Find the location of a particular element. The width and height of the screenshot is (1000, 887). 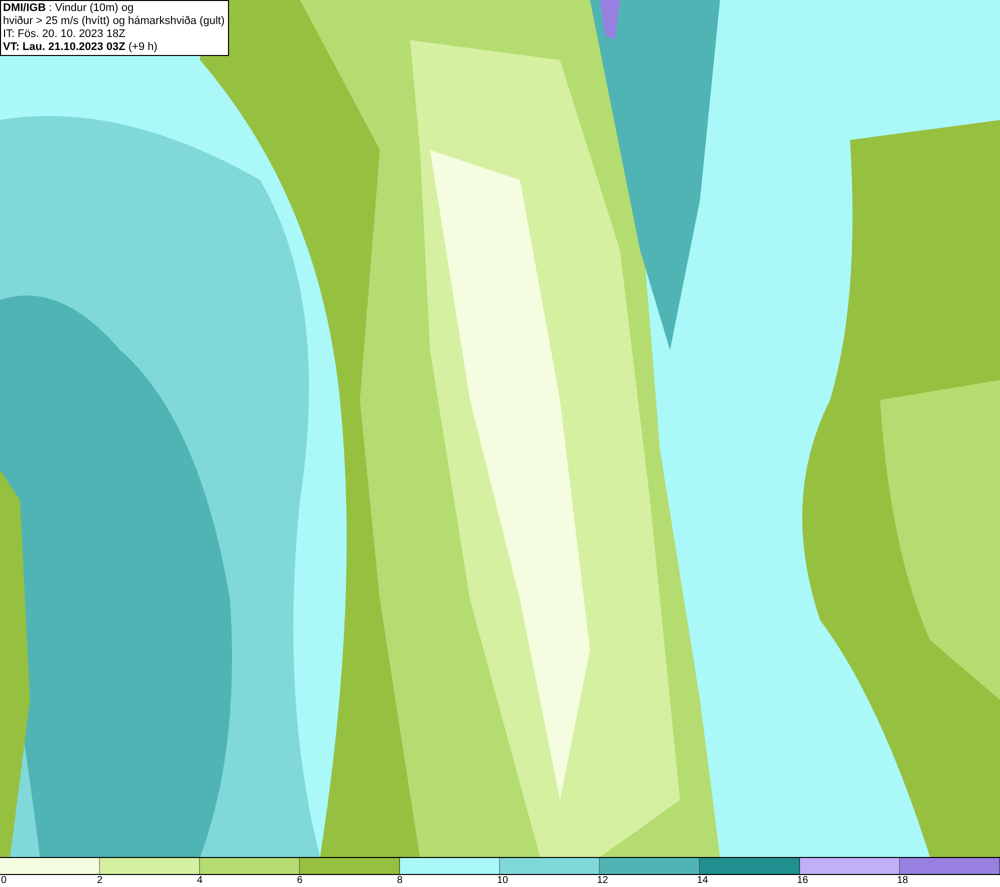

title-text: hviður > 25 m/s (hvítt) og hámarkshviða (gult) is located at coordinates (114, 21).